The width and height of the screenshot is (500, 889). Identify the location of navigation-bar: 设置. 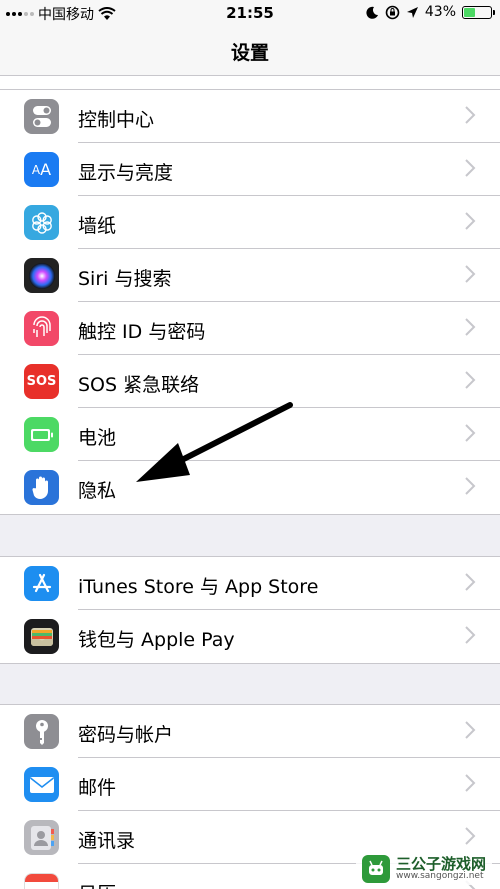
(250, 51).